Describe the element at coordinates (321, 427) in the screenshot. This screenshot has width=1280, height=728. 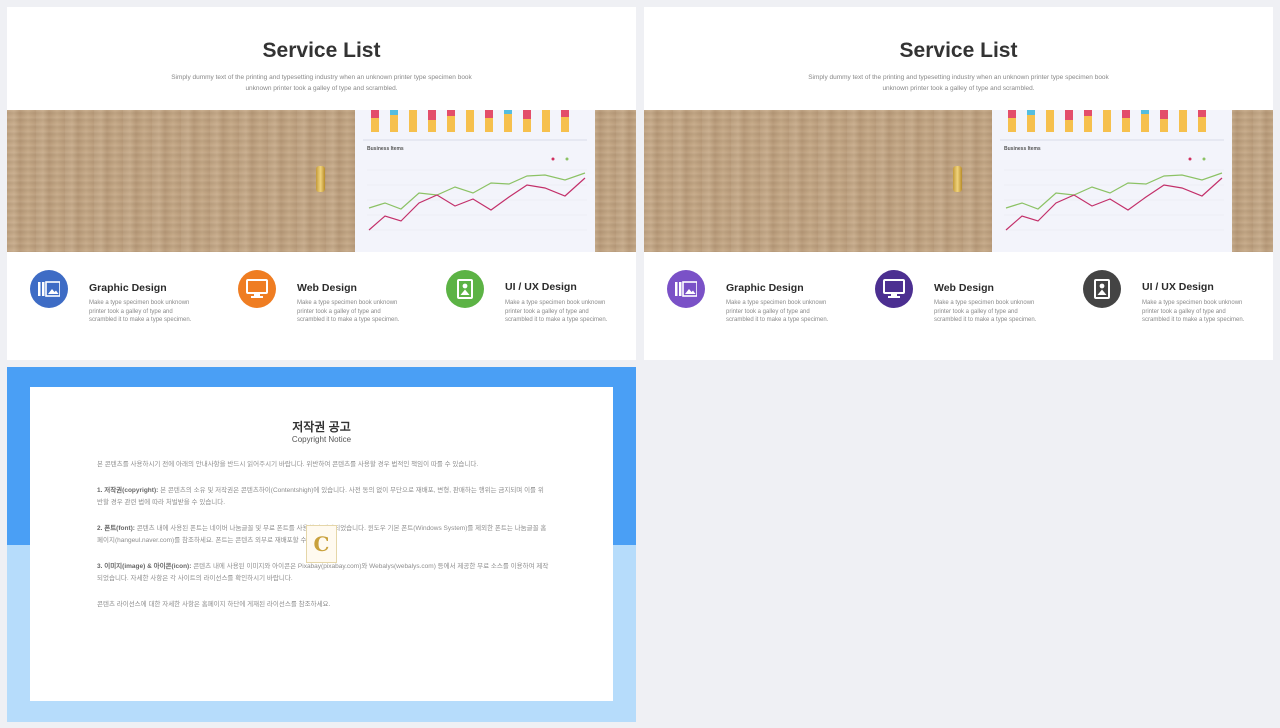
I see `notice-title: 저작권 공고` at that location.